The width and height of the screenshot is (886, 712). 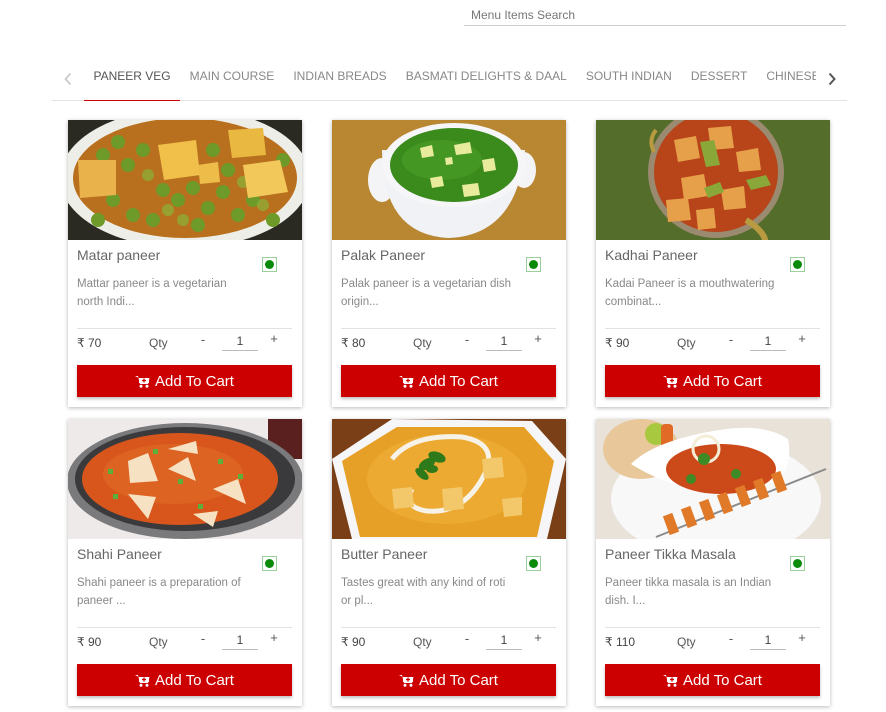 What do you see at coordinates (628, 79) in the screenshot?
I see `tab-south-indian: SOUTH INDIAN` at bounding box center [628, 79].